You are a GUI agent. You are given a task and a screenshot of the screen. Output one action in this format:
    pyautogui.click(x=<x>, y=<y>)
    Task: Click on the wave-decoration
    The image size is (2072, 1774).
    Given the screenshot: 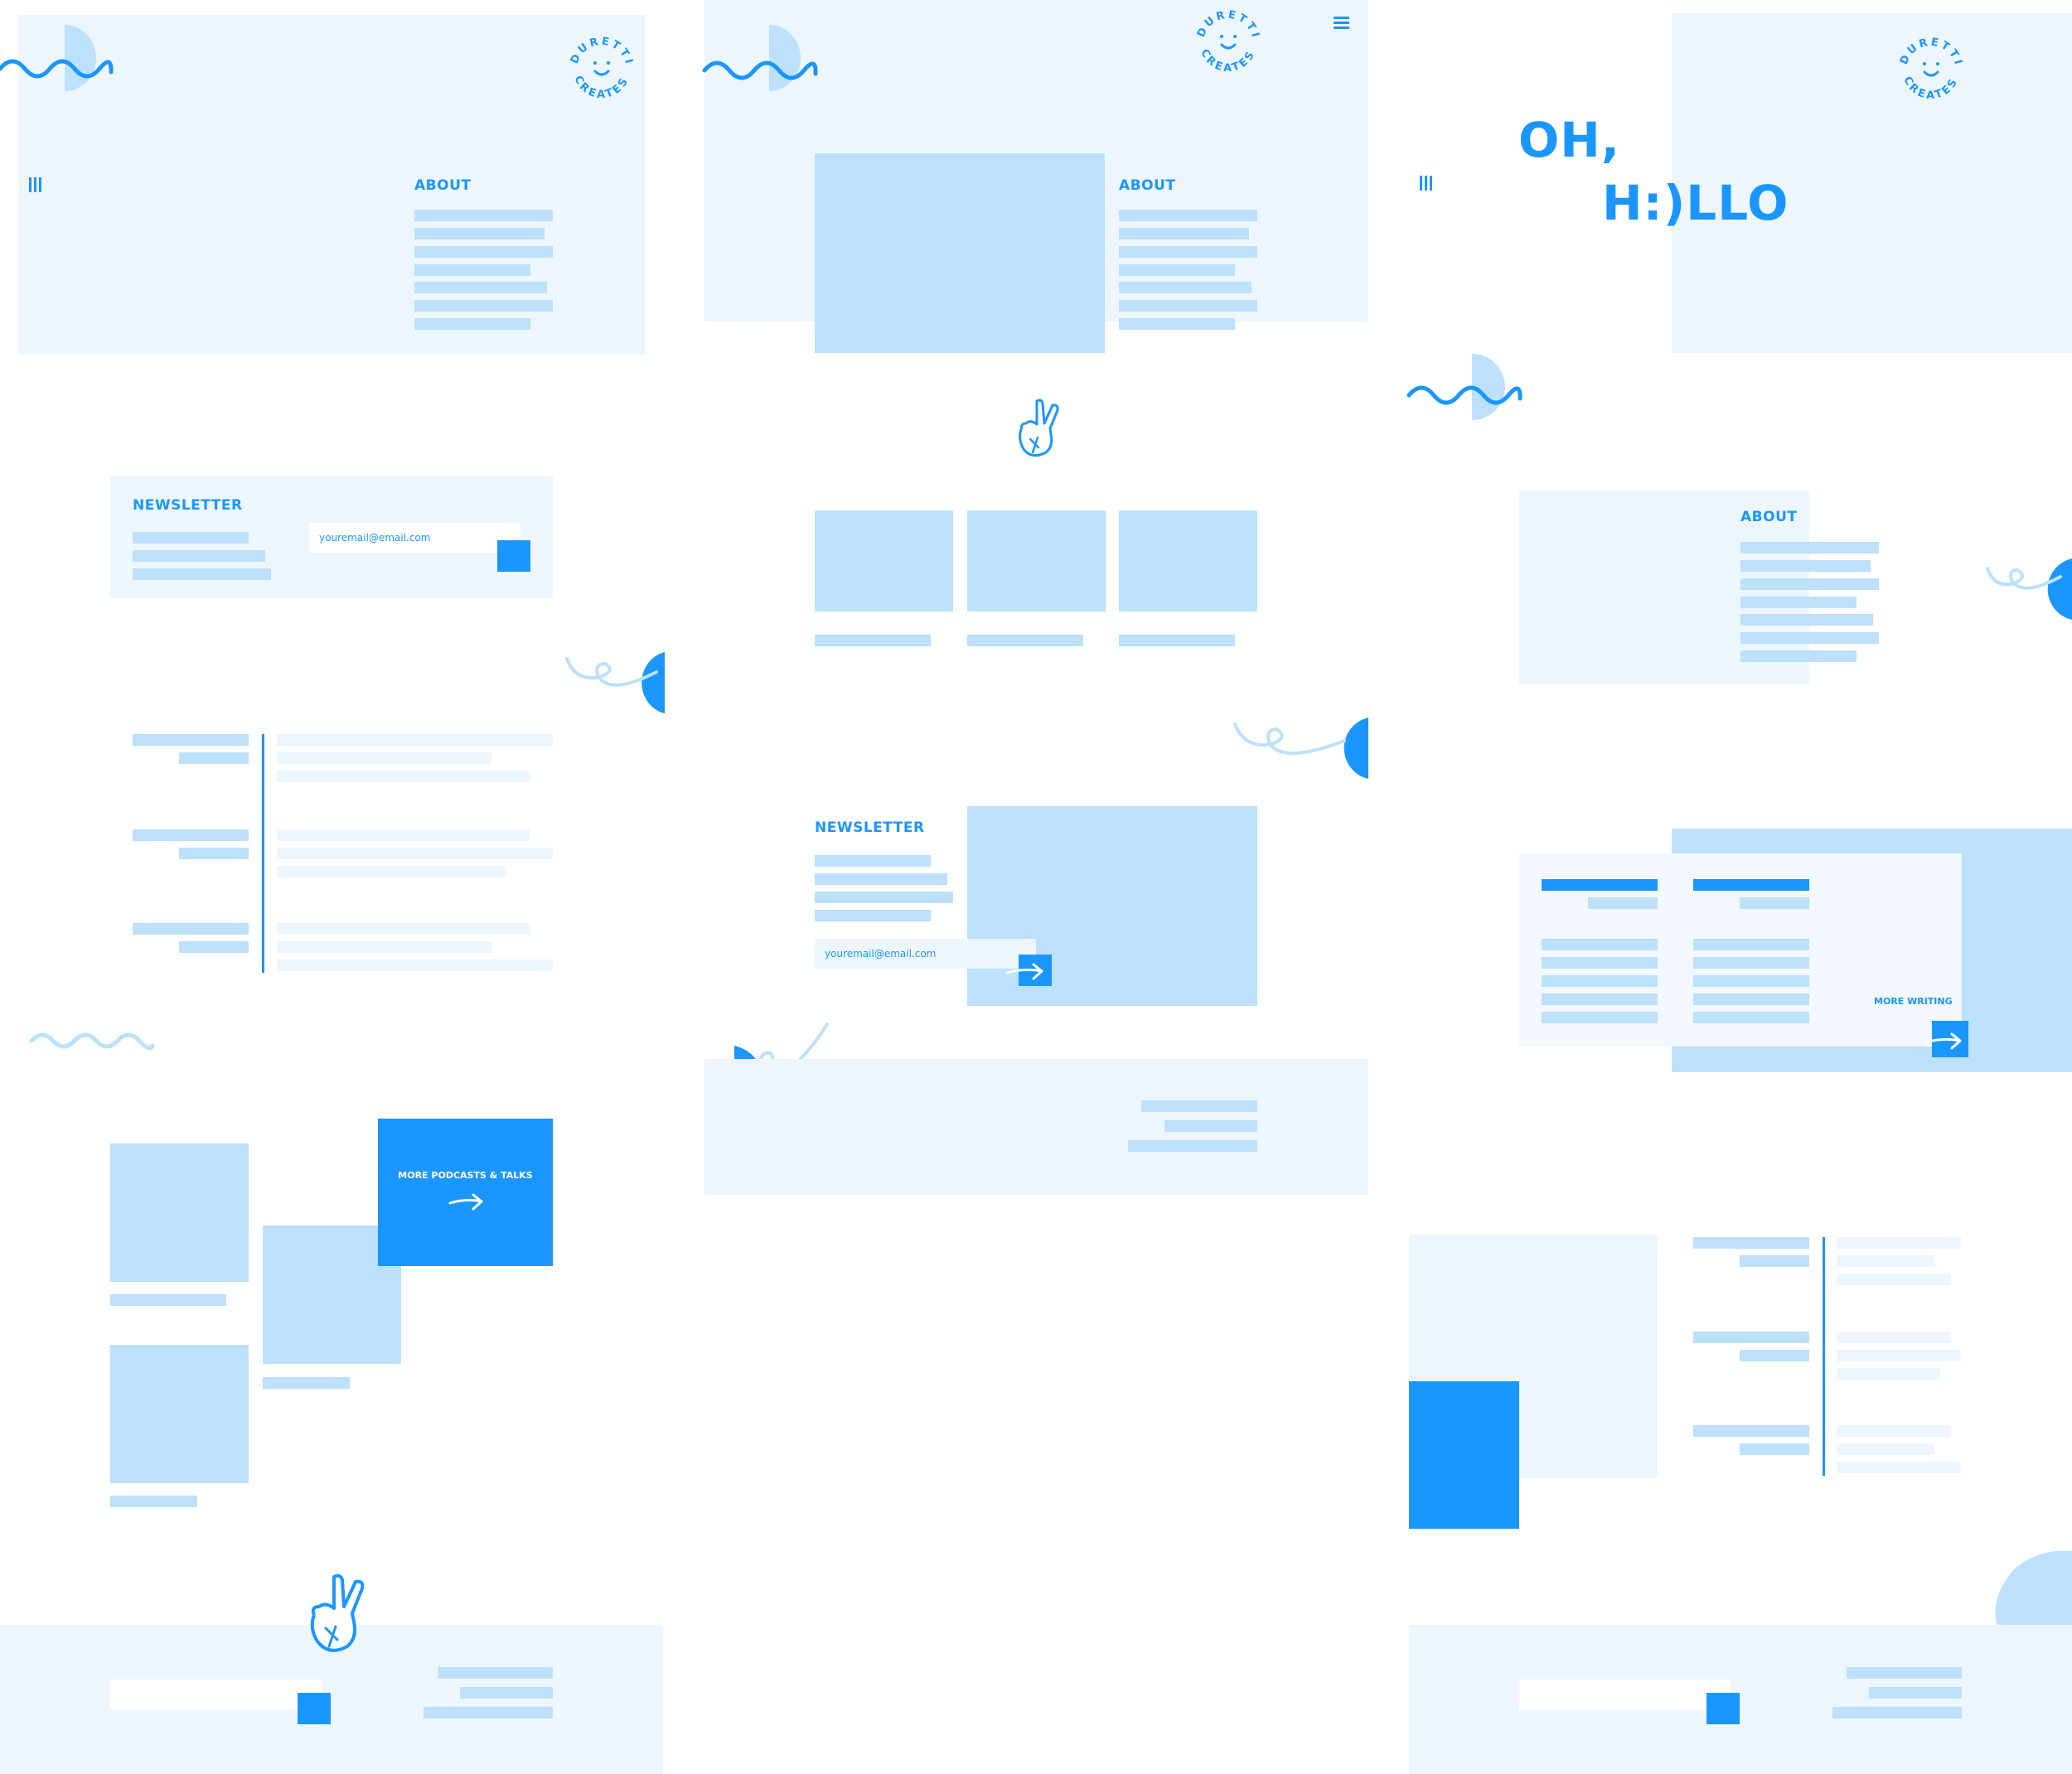 What is the action you would take?
    pyautogui.click(x=92, y=1042)
    